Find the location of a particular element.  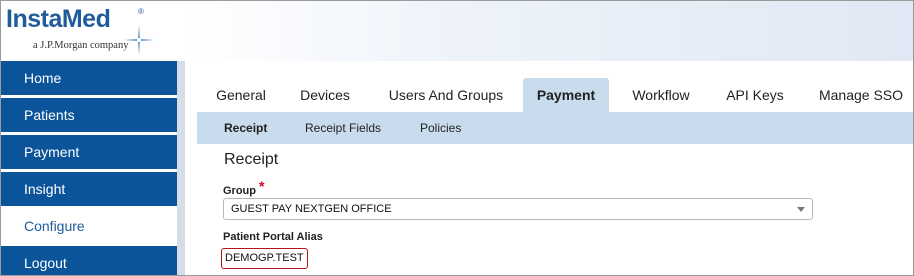

alias-label: Patient Portal Alias is located at coordinates (273, 237).